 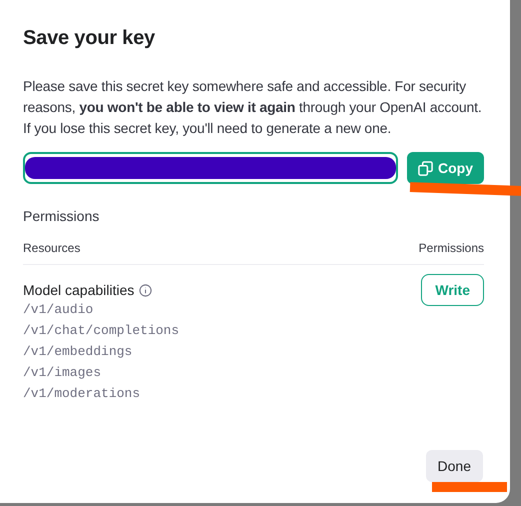 I want to click on endpoint-path: /v1/images, so click(x=62, y=373).